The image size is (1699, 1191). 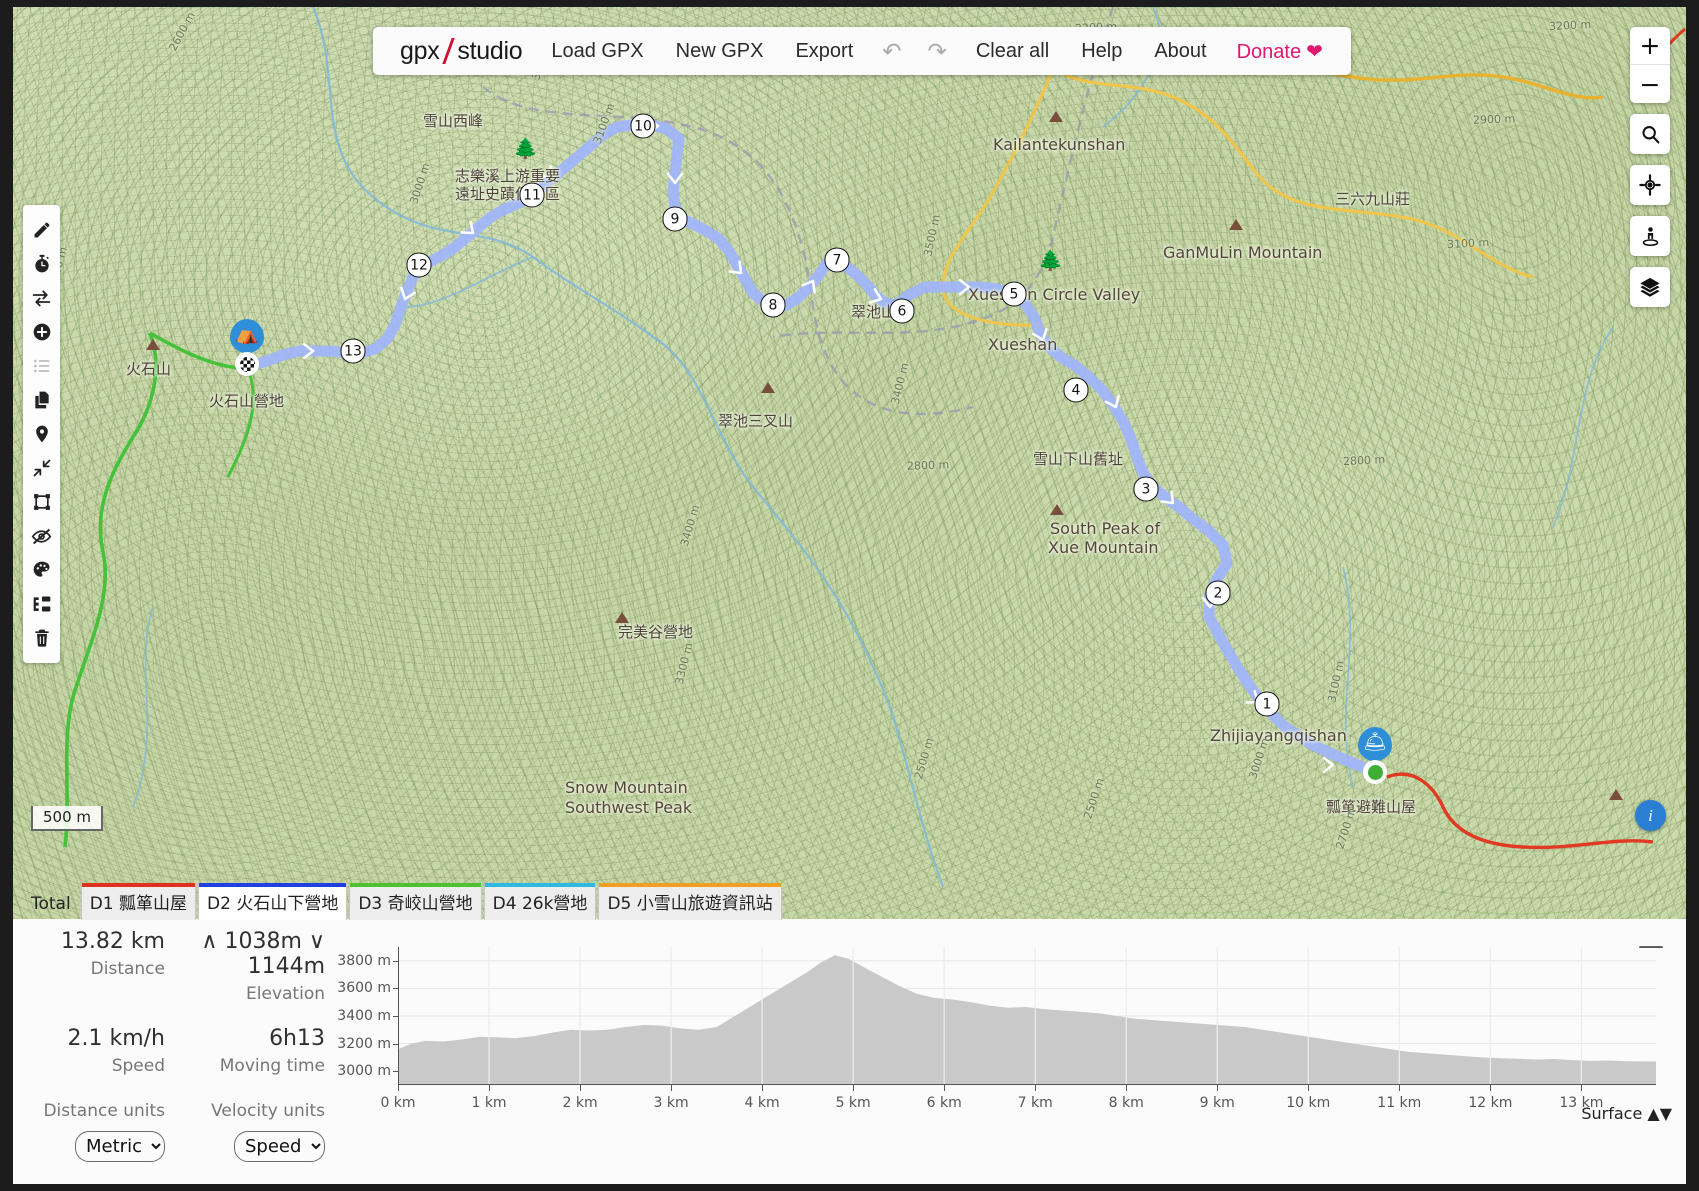 What do you see at coordinates (93, 1051) in the screenshot?
I see `speed-cell: 2.1 km/h Speed` at bounding box center [93, 1051].